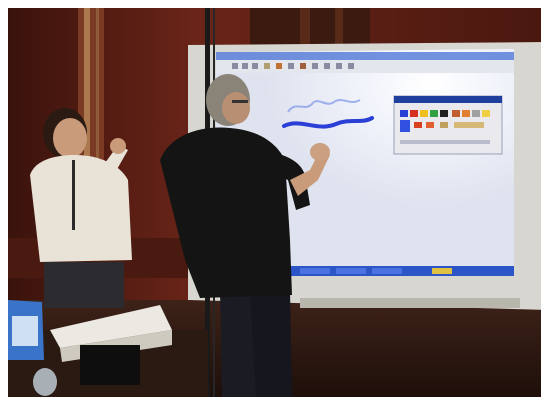 Image resolution: width=549 pixels, height=405 pixels. What do you see at coordinates (73, 195) in the screenshot?
I see `observer-lanyard` at bounding box center [73, 195].